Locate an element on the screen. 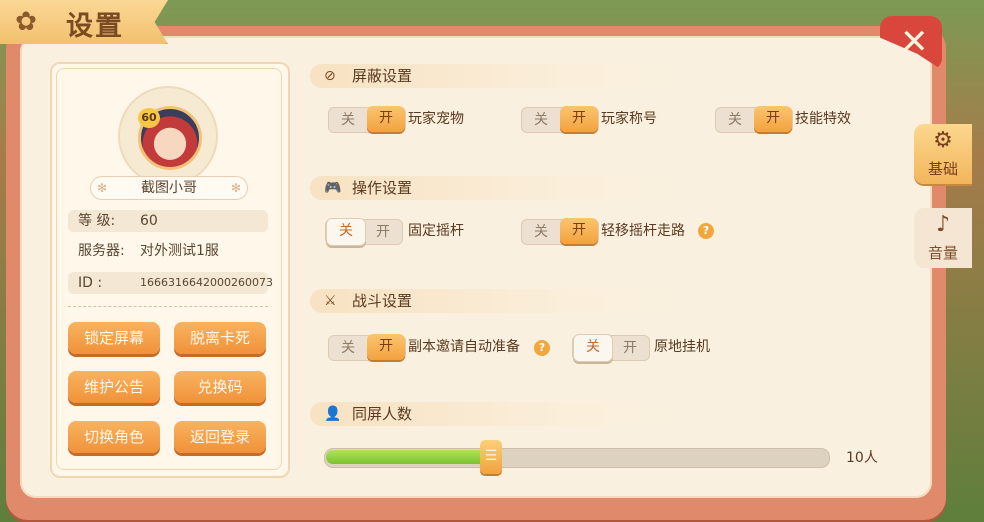 This screenshot has width=984, height=522. block-settings-title: 屏蔽设置 is located at coordinates (382, 76).